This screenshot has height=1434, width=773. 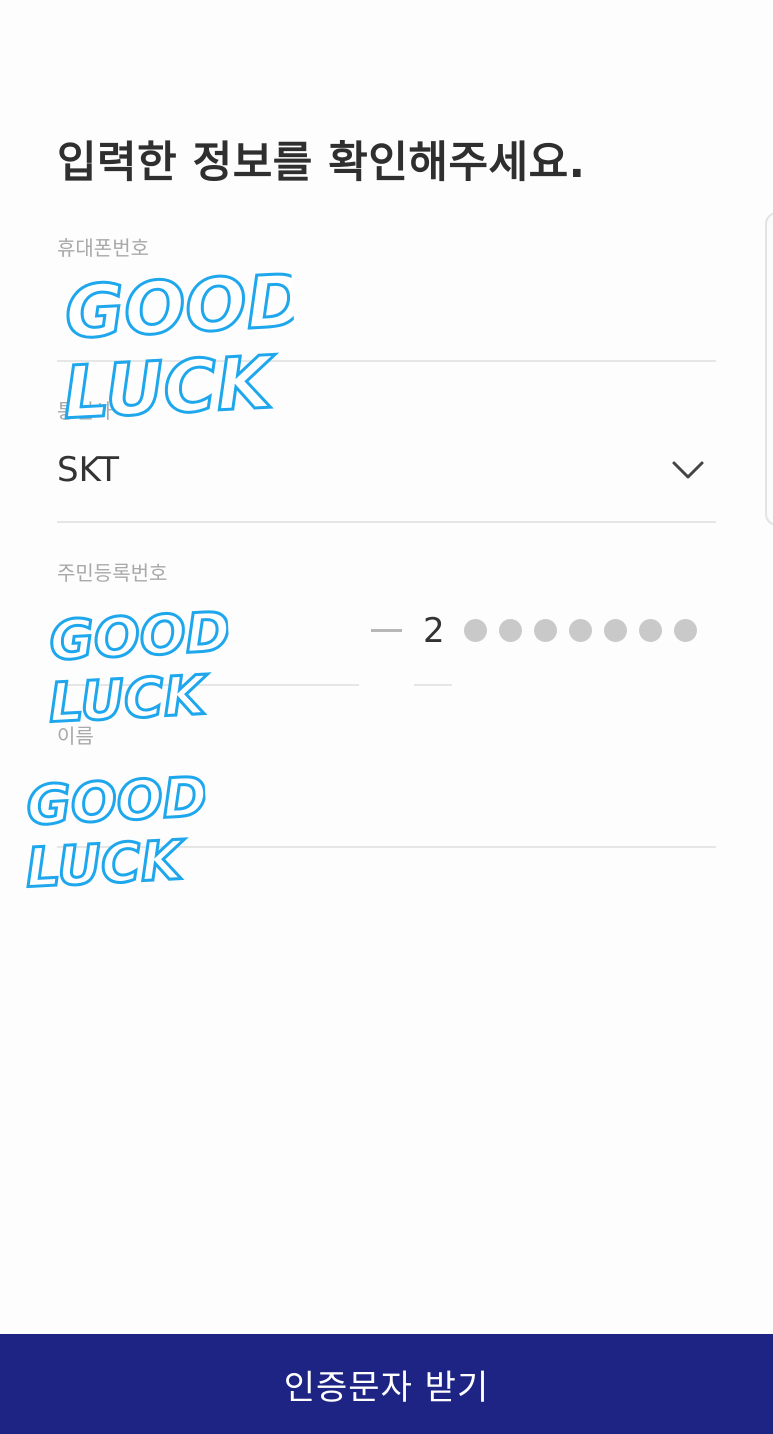 I want to click on rrn-separator, so click(x=386, y=630).